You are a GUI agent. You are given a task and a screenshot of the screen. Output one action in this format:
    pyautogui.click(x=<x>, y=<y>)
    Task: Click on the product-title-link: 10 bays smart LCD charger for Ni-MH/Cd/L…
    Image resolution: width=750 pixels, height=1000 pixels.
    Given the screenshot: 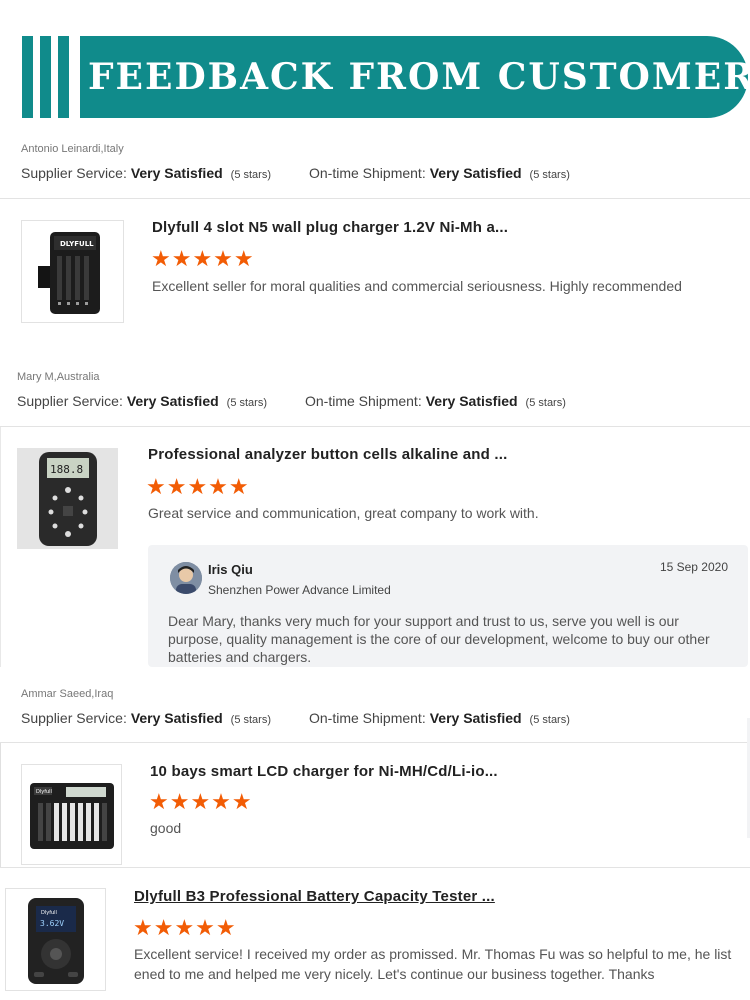 What is the action you would take?
    pyautogui.click(x=324, y=771)
    